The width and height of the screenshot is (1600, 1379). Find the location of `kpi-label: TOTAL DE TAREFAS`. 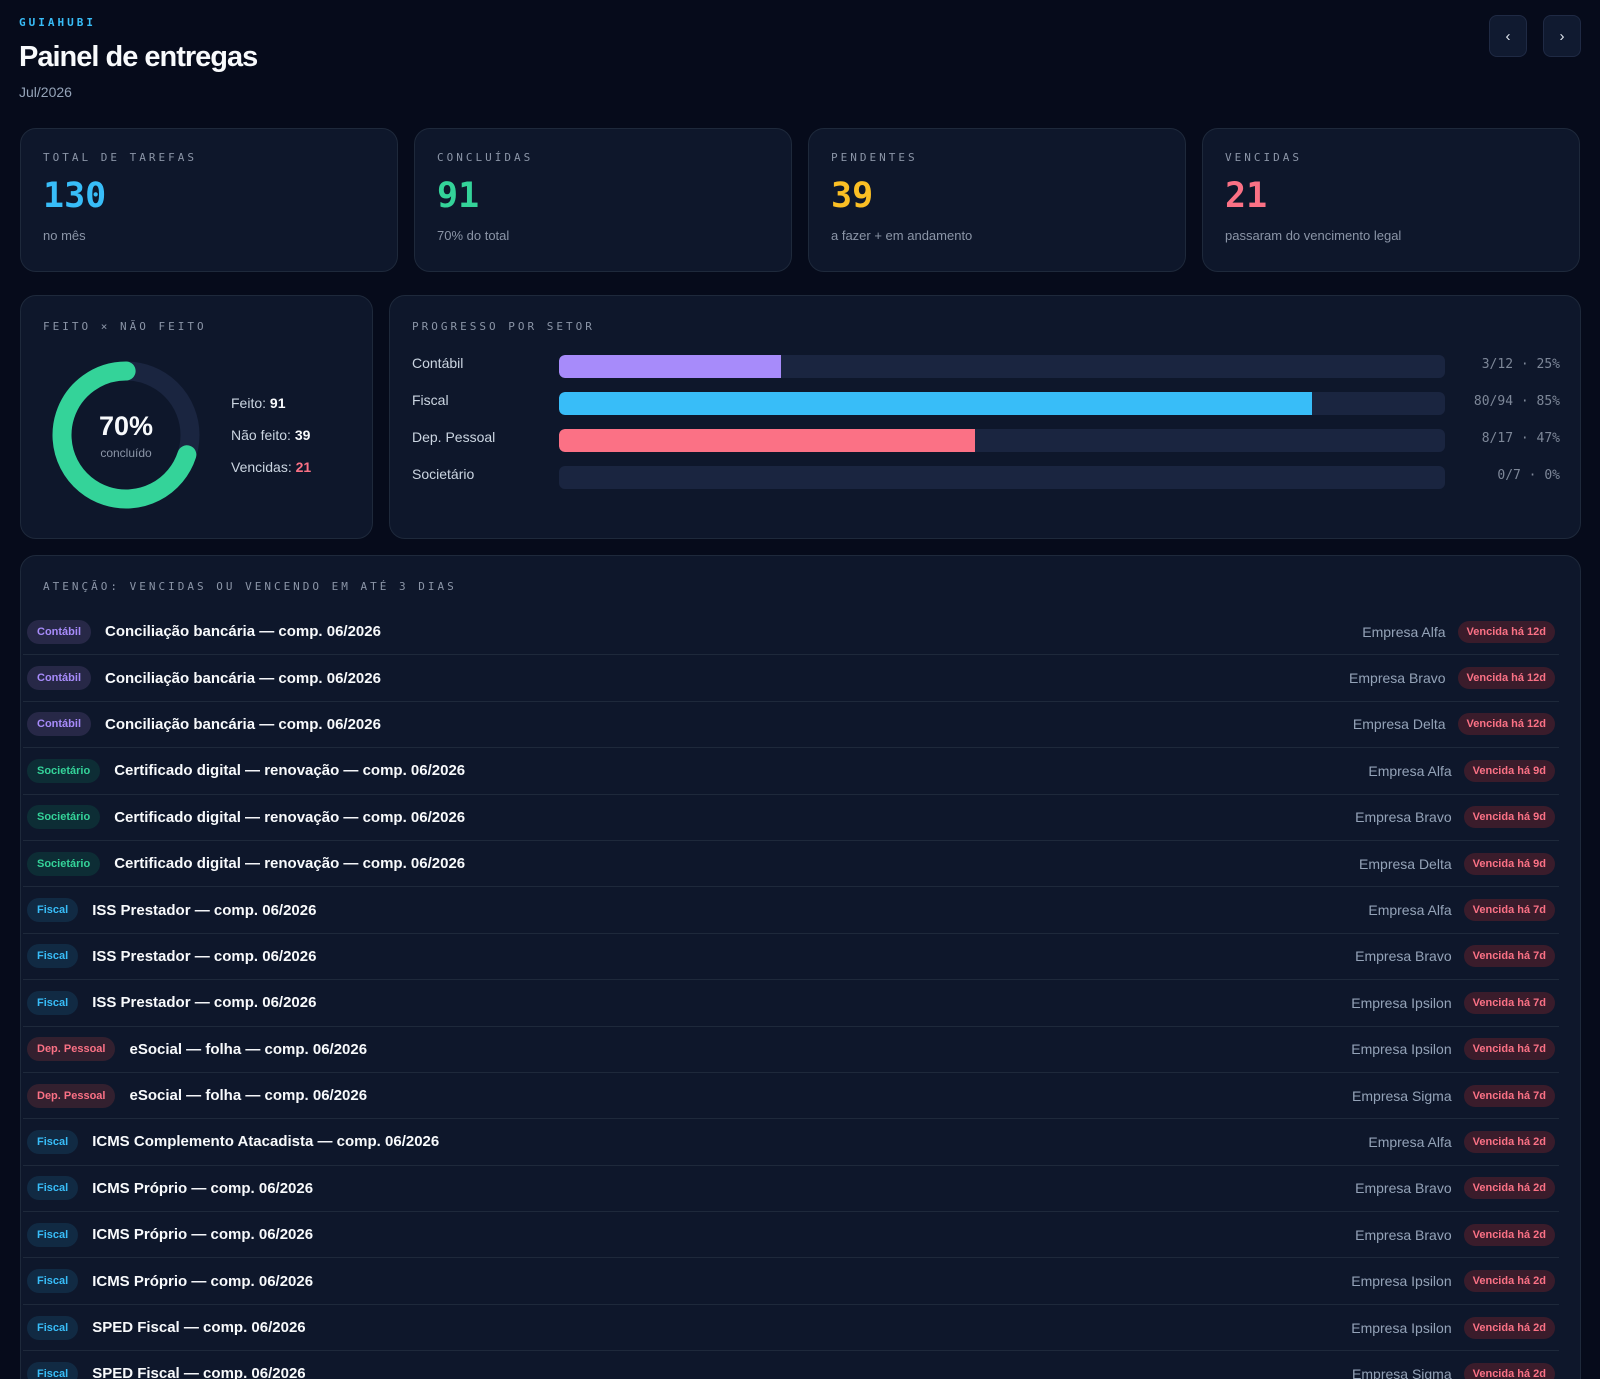

kpi-label: TOTAL DE TAREFAS is located at coordinates (120, 157).